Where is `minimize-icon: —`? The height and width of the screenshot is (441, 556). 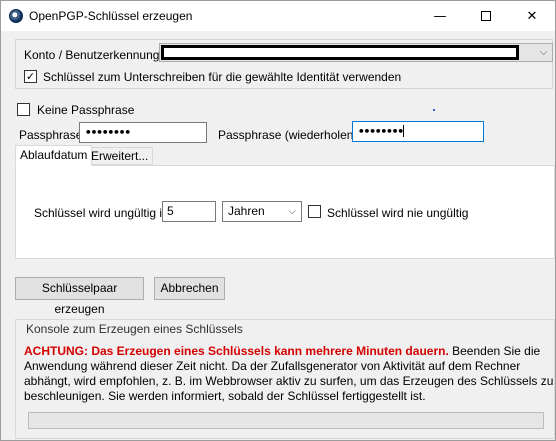
minimize-icon: — is located at coordinates (440, 16).